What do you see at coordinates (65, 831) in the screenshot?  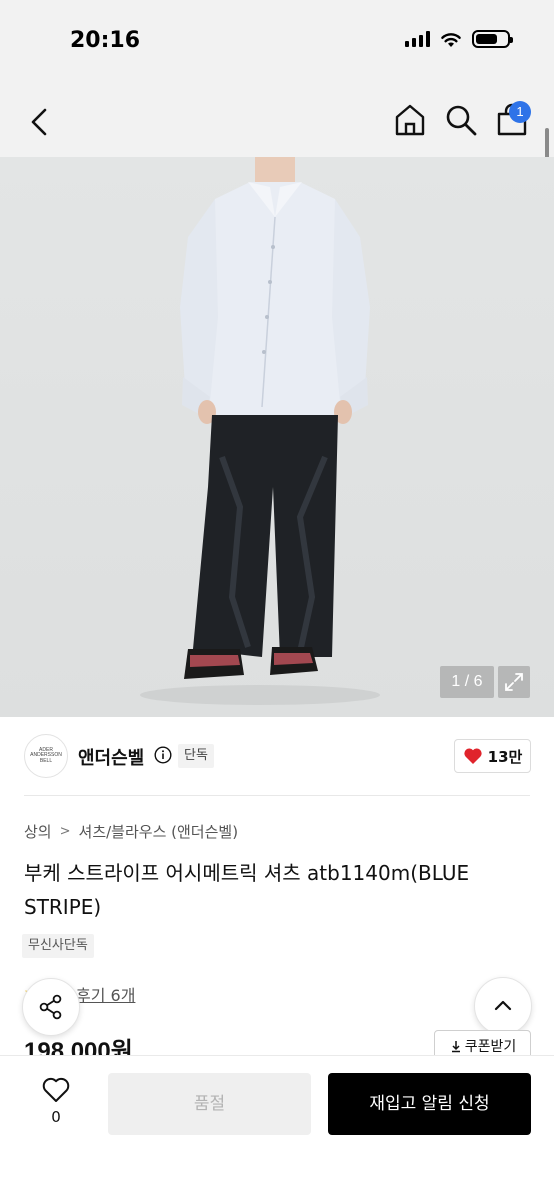 I see `chevron-right-icon: >` at bounding box center [65, 831].